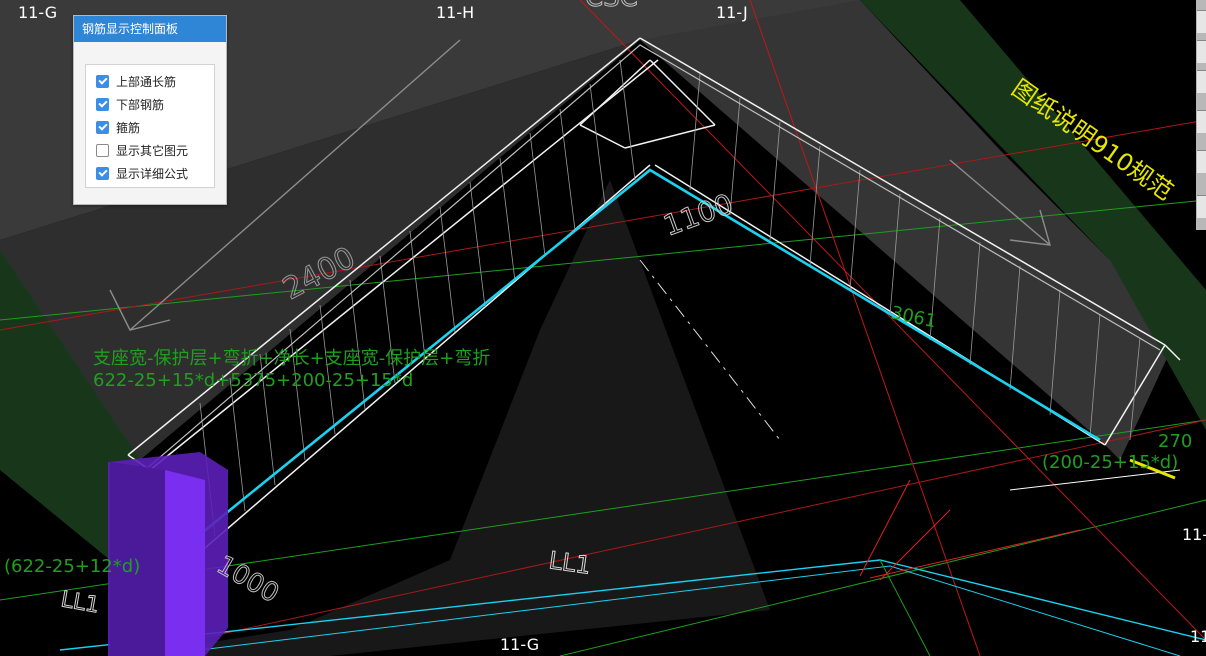 The height and width of the screenshot is (656, 1206). I want to click on option-stirrup: 箍筋, so click(118, 127).